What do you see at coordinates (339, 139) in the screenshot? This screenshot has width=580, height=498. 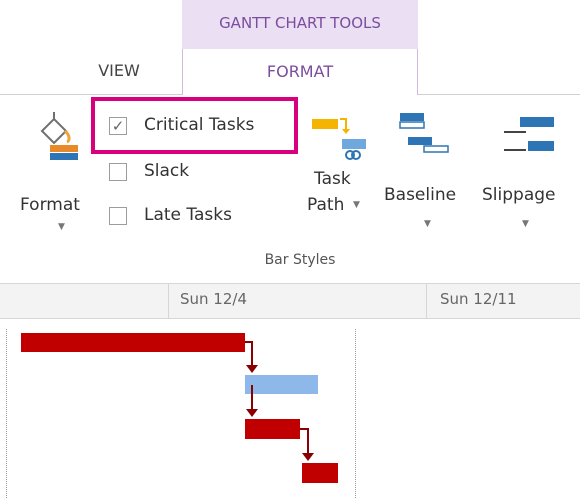 I see `task-path-icon` at bounding box center [339, 139].